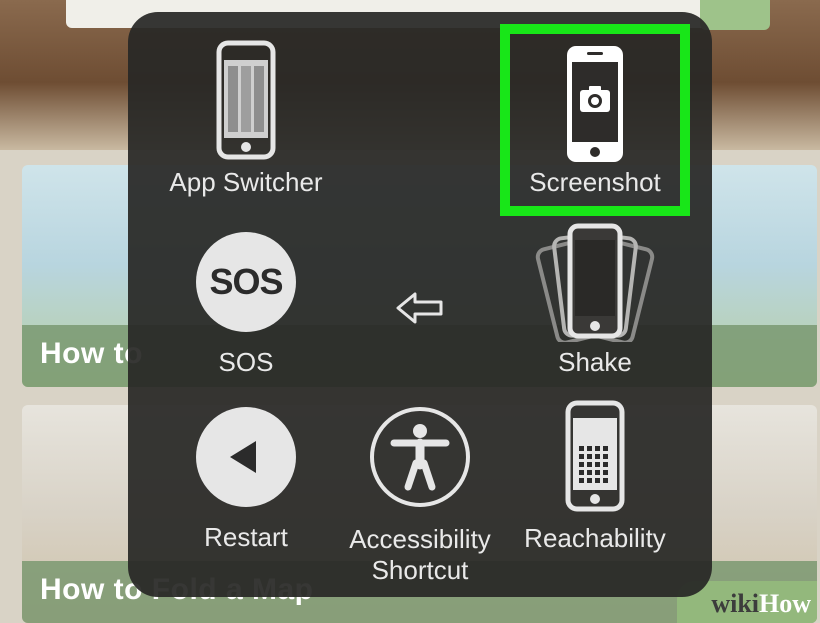 This screenshot has height=623, width=820. I want to click on menu-item-restart: Restart, so click(246, 480).